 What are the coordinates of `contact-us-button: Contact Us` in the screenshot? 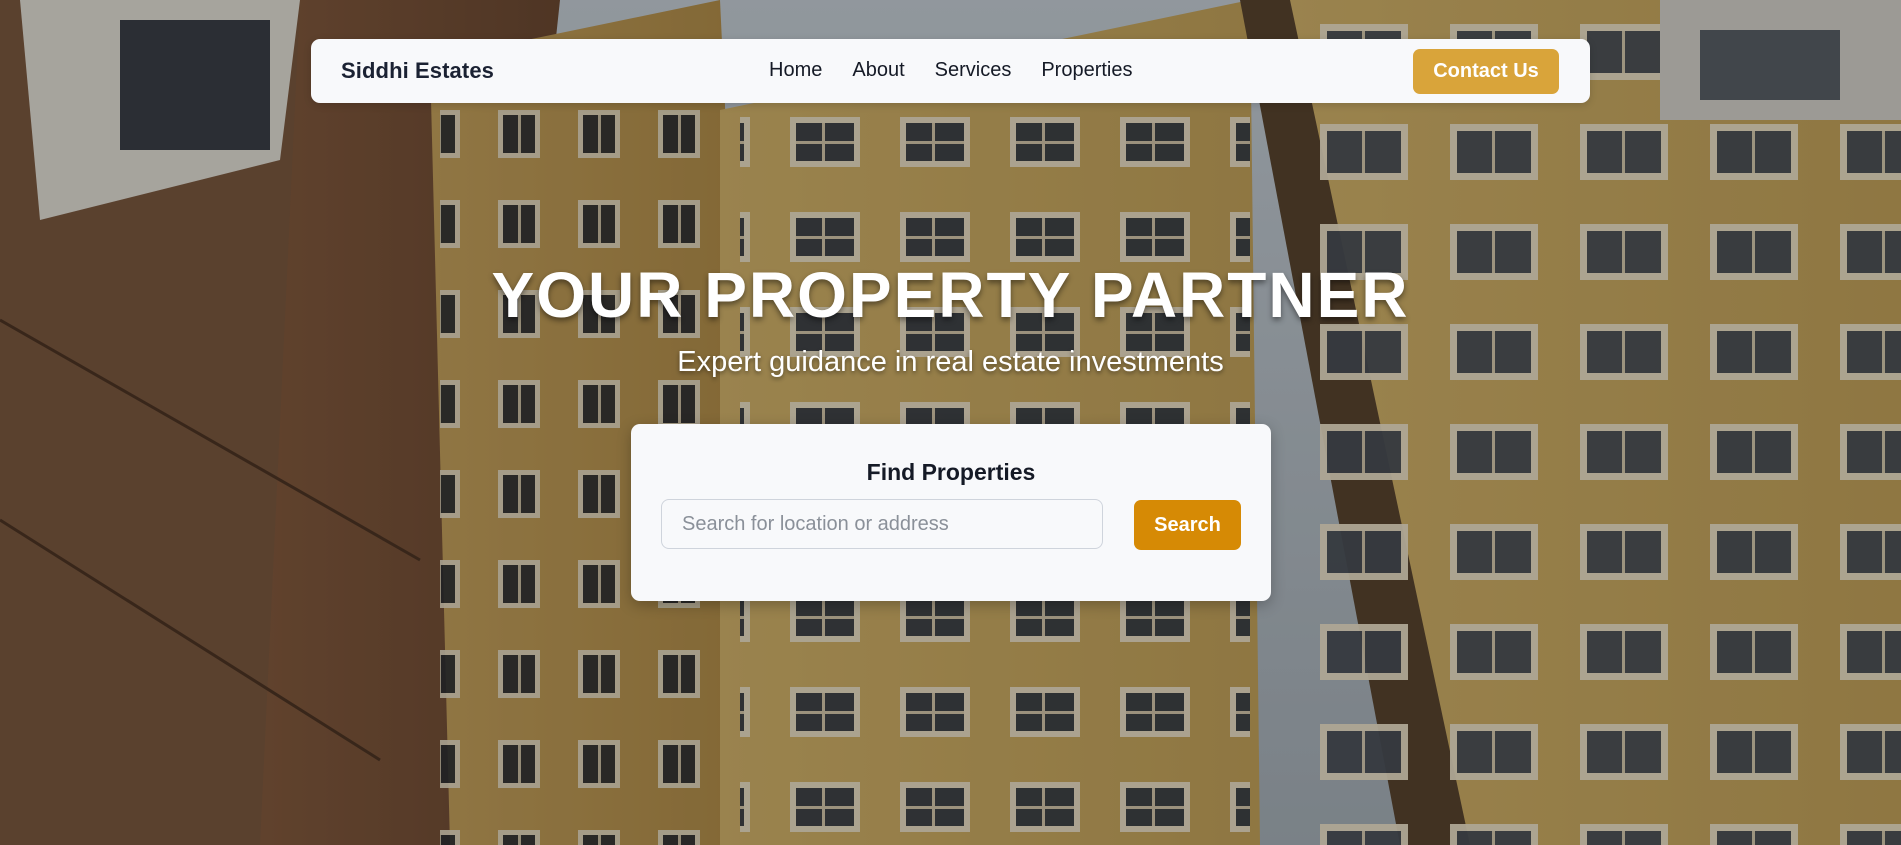 It's located at (1486, 71).